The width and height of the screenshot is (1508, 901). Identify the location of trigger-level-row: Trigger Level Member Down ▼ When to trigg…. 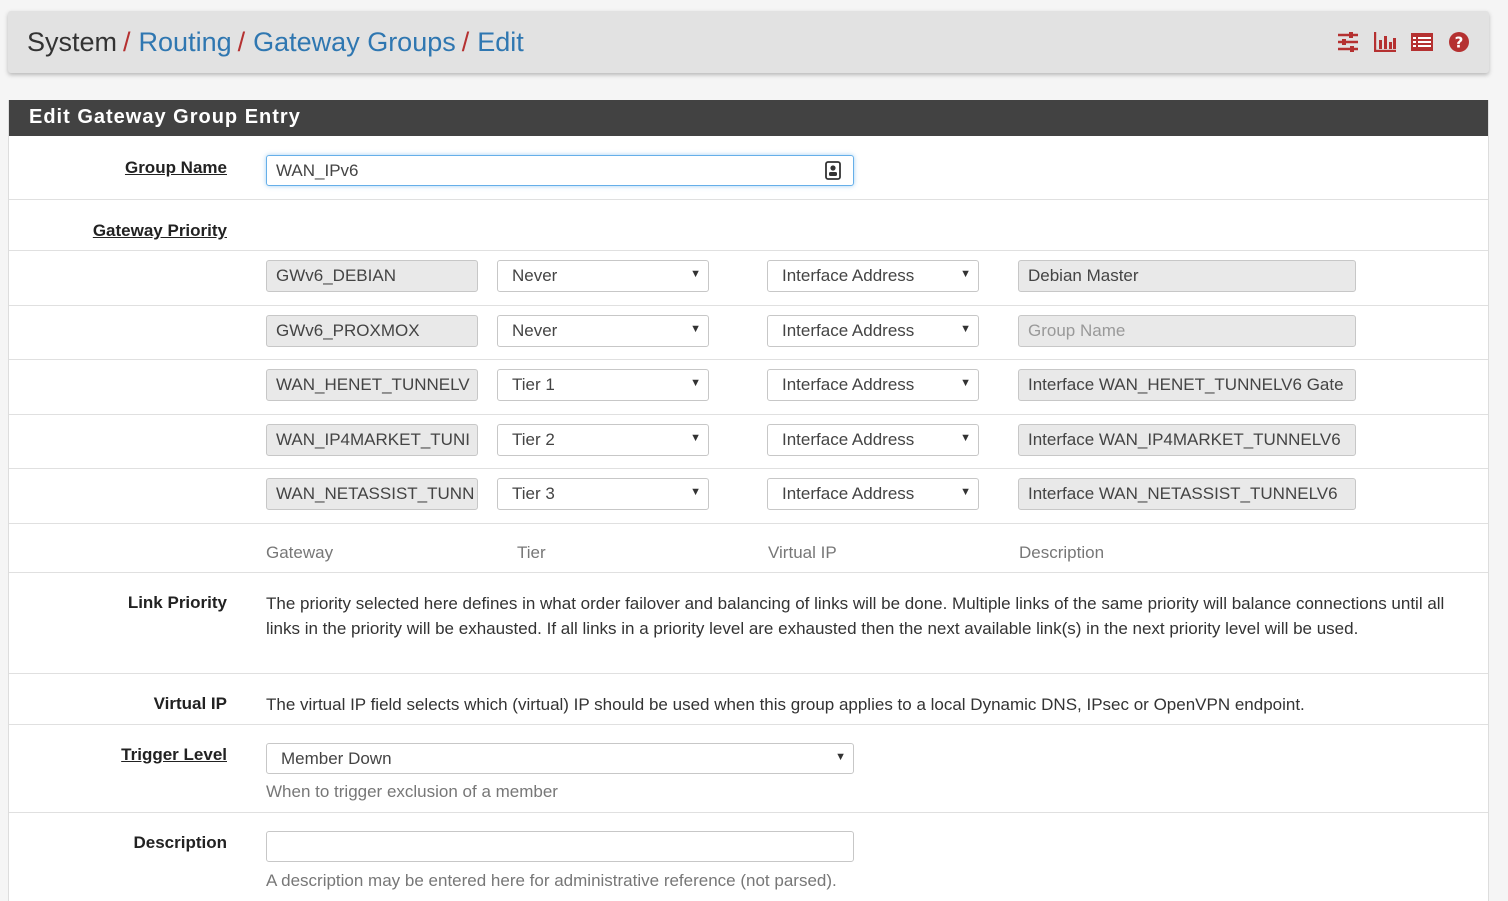
(748, 769).